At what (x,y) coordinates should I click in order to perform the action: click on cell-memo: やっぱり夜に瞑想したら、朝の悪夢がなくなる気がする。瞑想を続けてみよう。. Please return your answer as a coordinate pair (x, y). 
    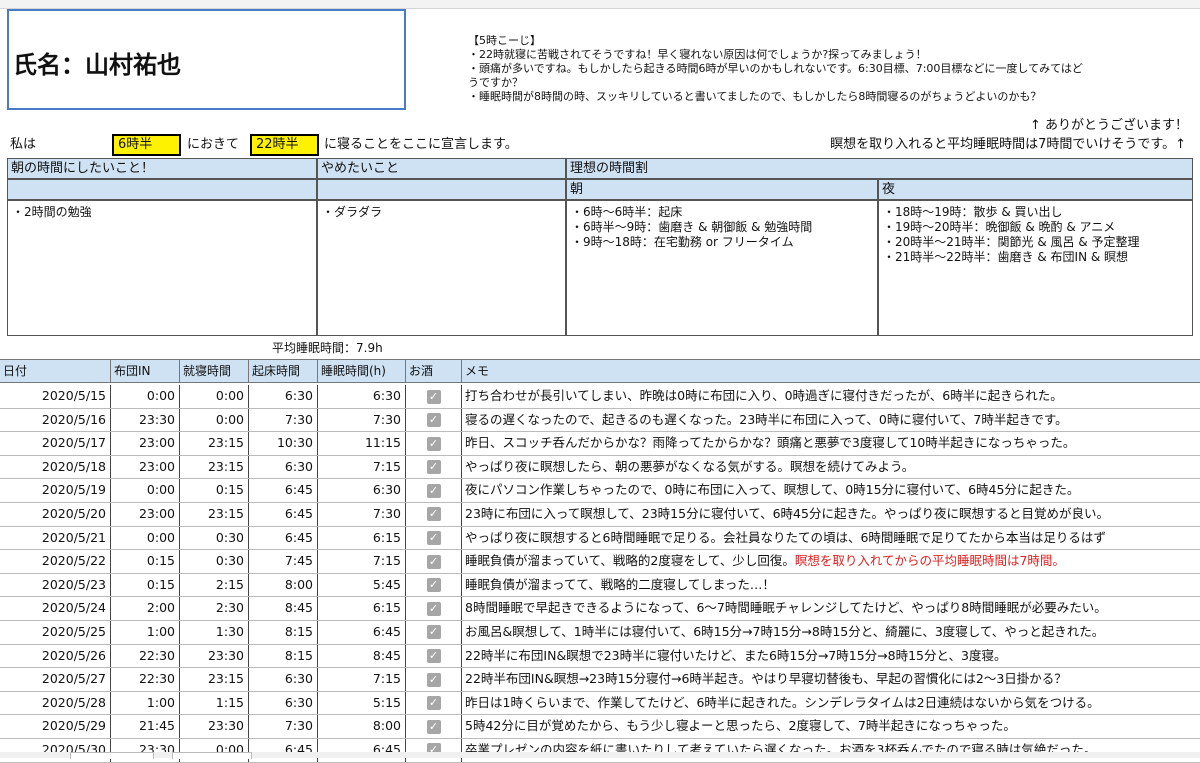
    Looking at the image, I should click on (831, 467).